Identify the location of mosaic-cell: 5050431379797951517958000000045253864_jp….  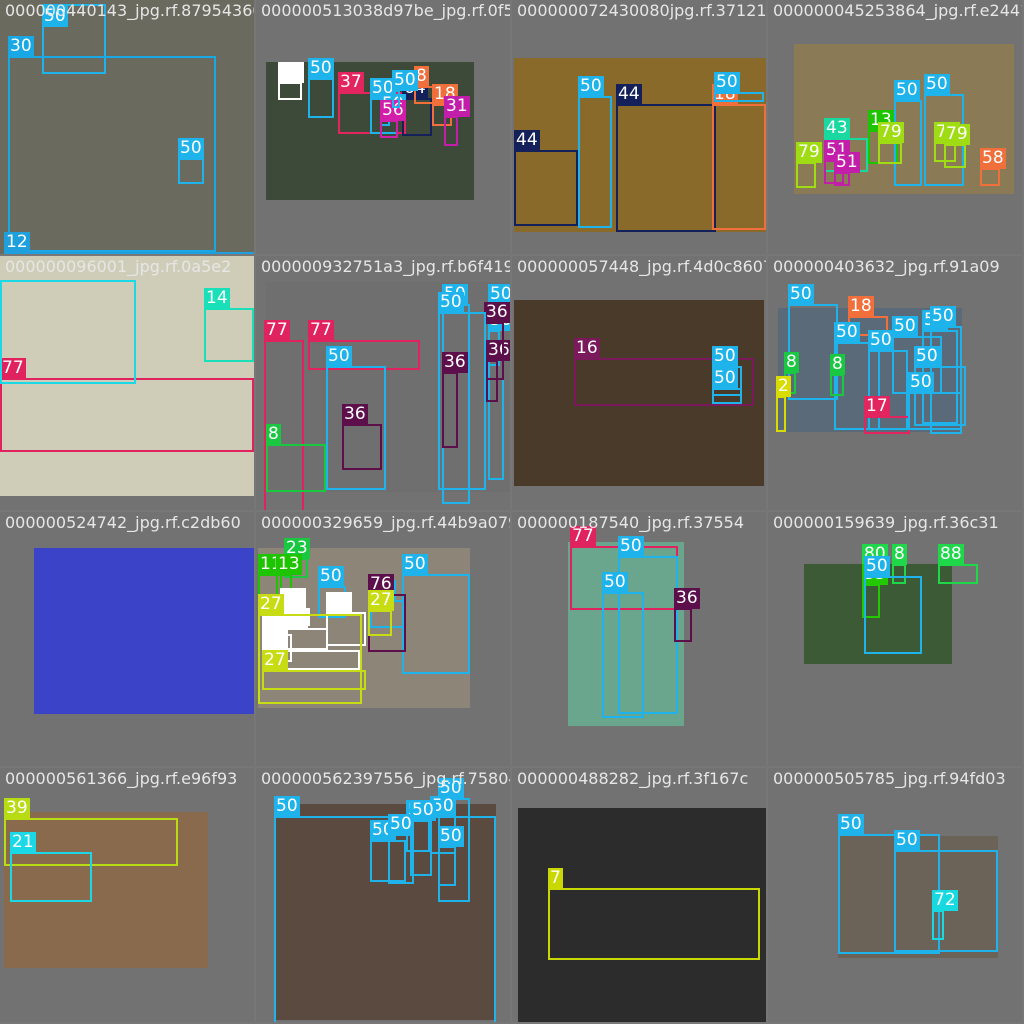
(895, 127).